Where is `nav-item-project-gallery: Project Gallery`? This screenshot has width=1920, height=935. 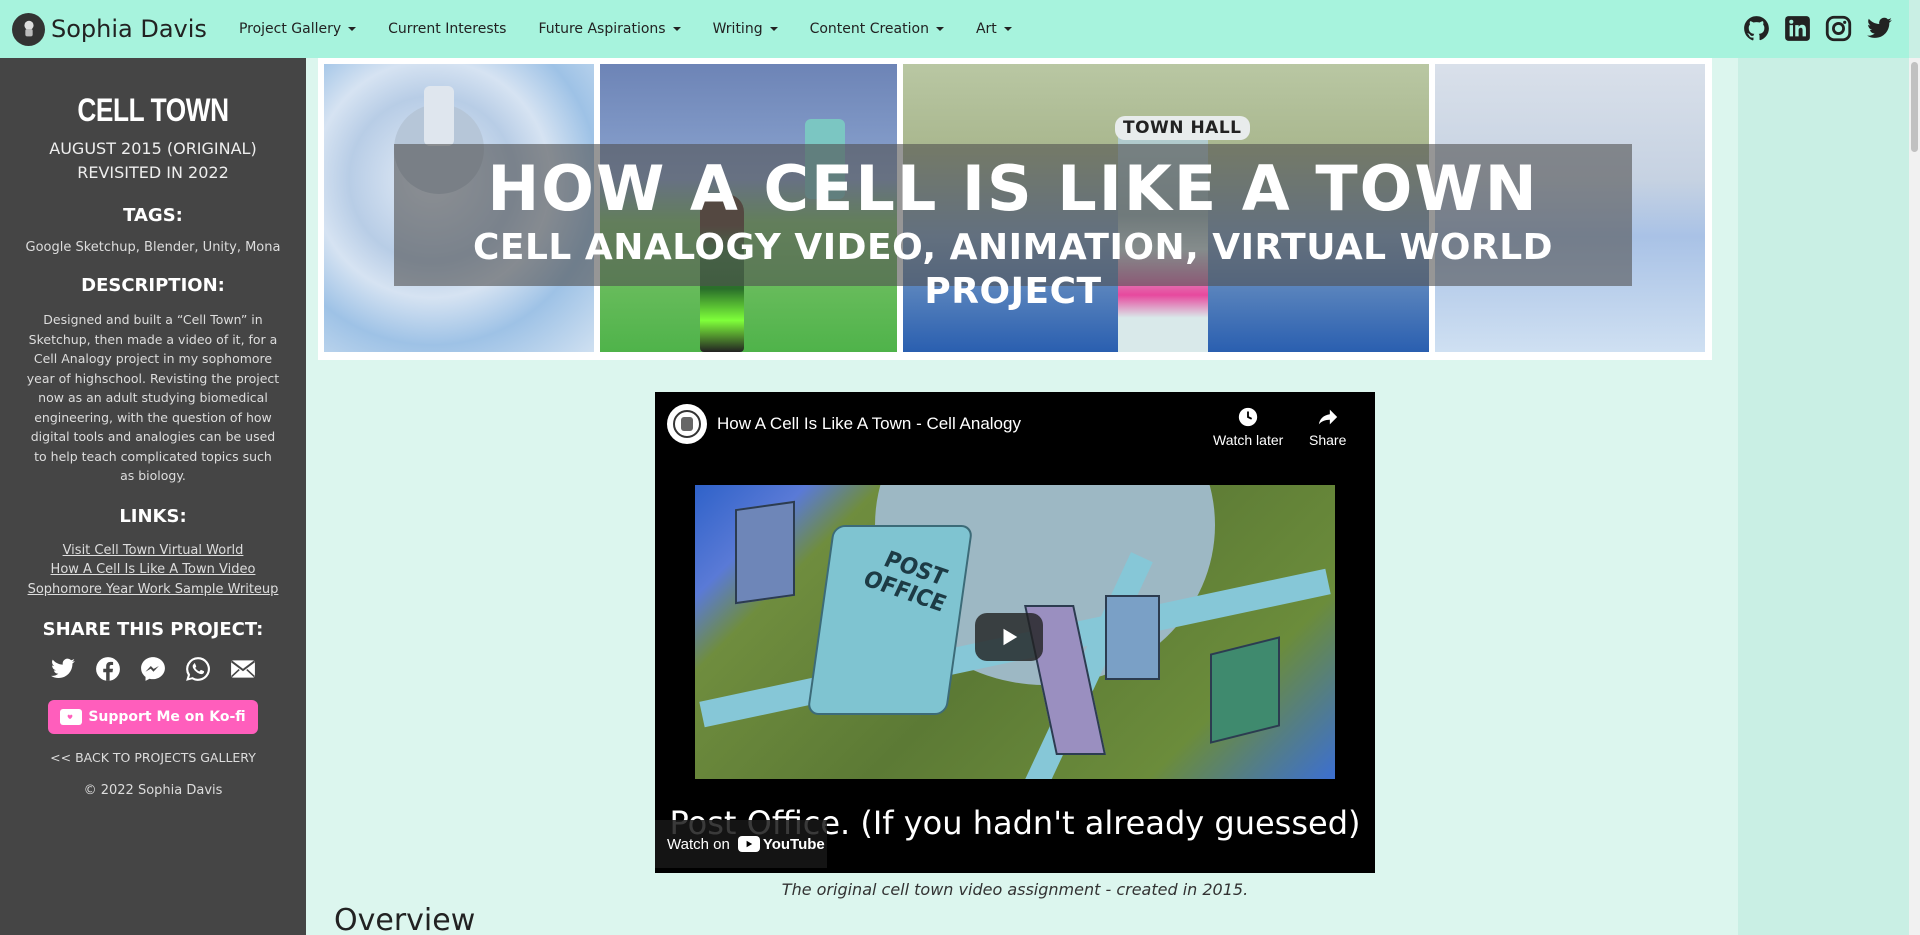
nav-item-project-gallery: Project Gallery is located at coordinates (297, 29).